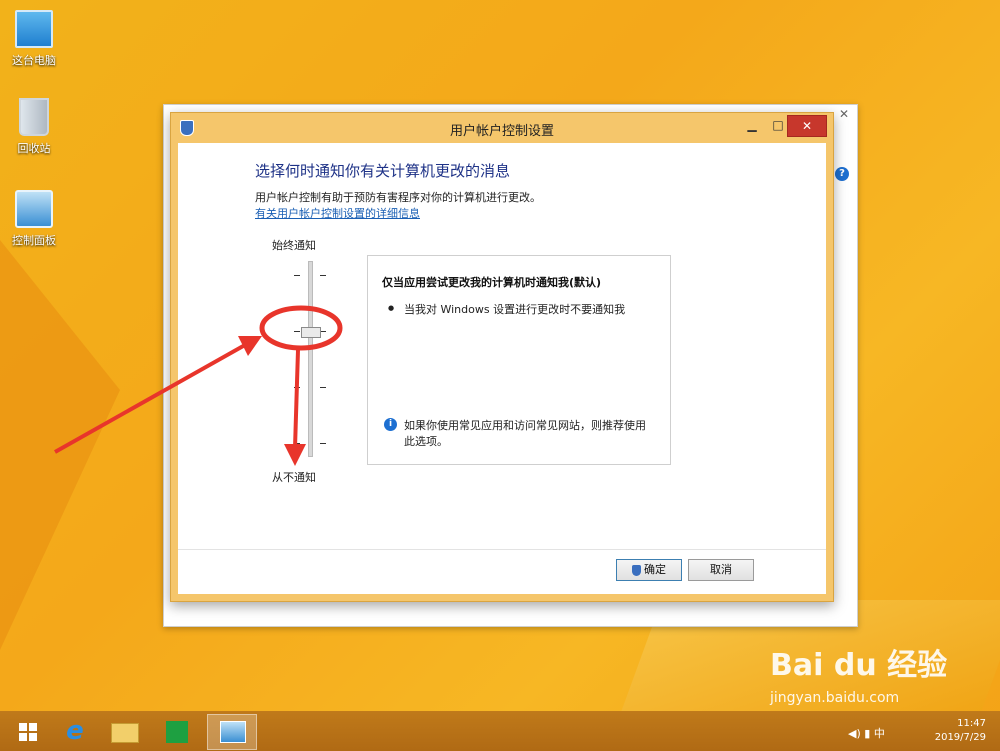 The height and width of the screenshot is (751, 1000). I want to click on clock: 11:47 2019/7/29, so click(960, 731).